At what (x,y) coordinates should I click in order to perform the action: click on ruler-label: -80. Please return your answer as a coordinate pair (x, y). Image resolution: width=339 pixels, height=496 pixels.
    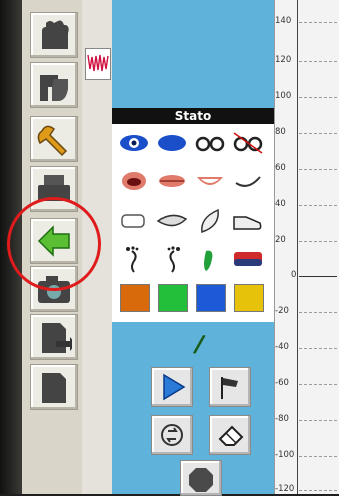
    Looking at the image, I should click on (282, 419).